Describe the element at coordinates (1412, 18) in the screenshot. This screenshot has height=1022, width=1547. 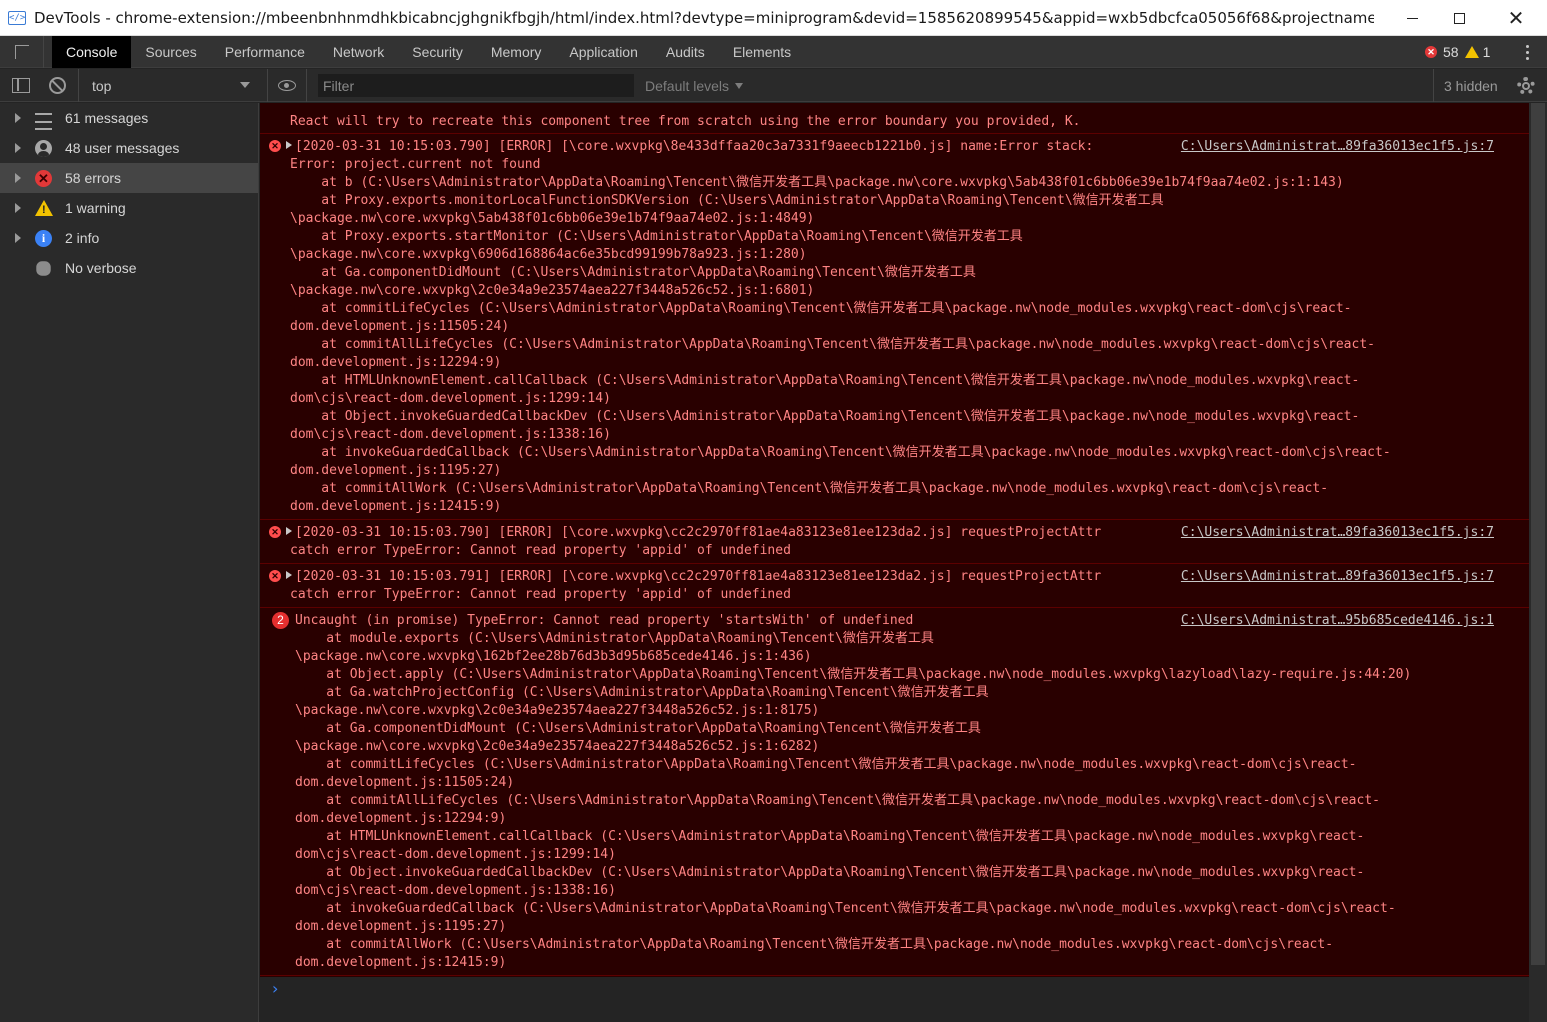
I see `minimize-button` at that location.